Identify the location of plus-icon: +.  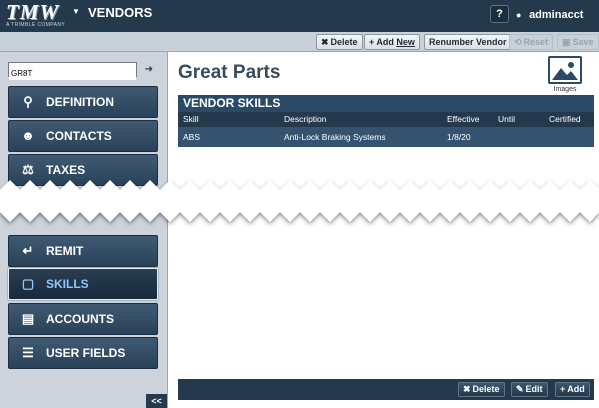
(563, 389).